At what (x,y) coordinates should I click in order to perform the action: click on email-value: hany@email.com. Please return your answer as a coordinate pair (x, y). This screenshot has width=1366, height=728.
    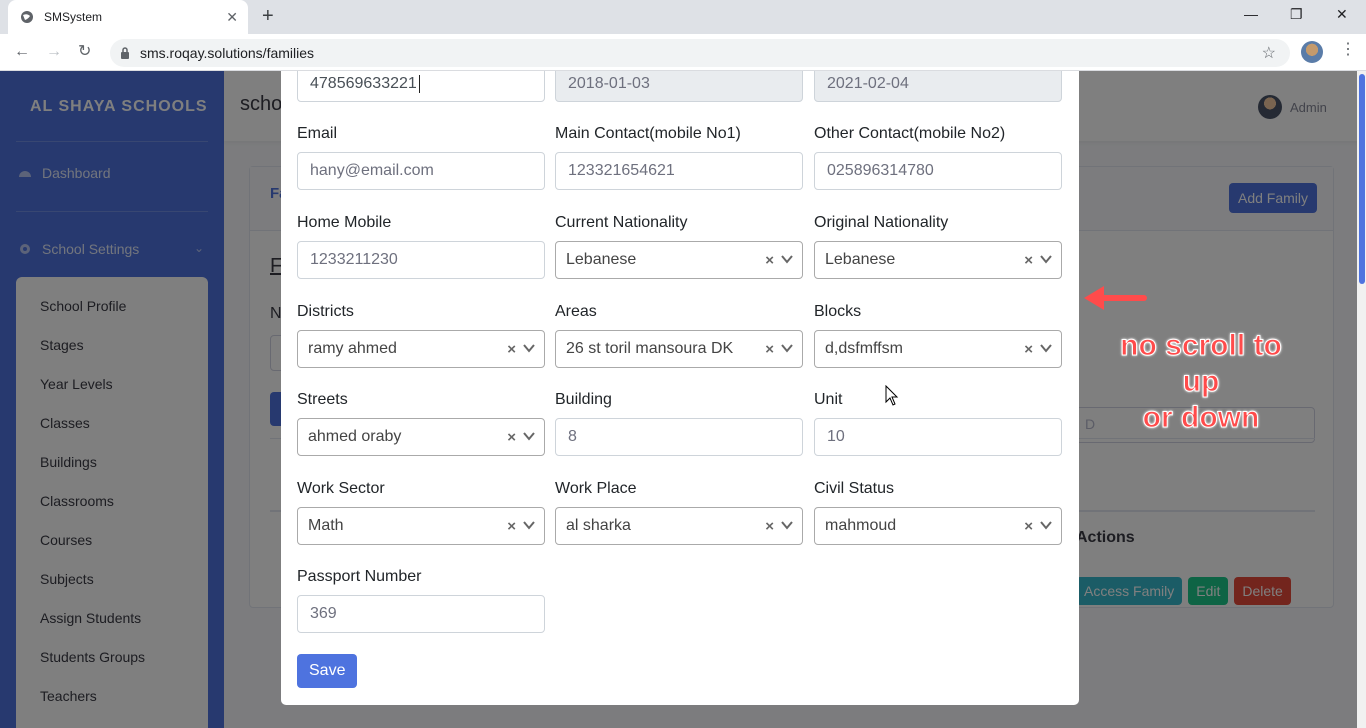
    Looking at the image, I should click on (372, 170).